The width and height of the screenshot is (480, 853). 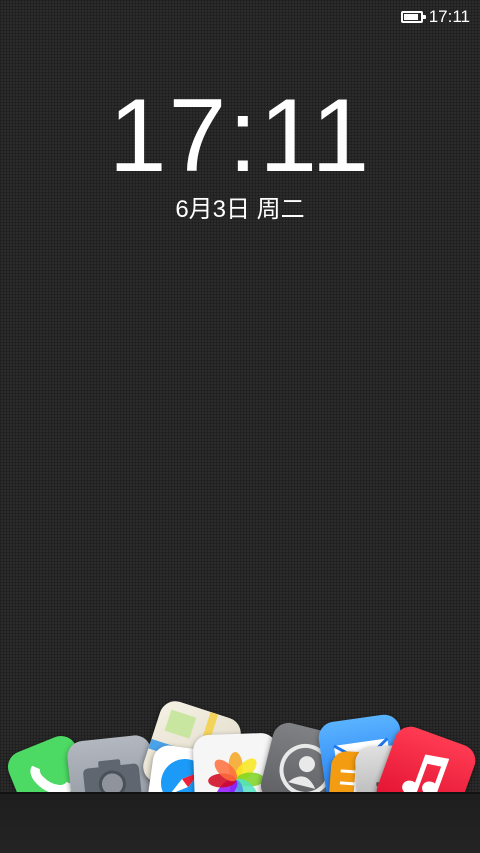 What do you see at coordinates (240, 822) in the screenshot?
I see `dock-shelf` at bounding box center [240, 822].